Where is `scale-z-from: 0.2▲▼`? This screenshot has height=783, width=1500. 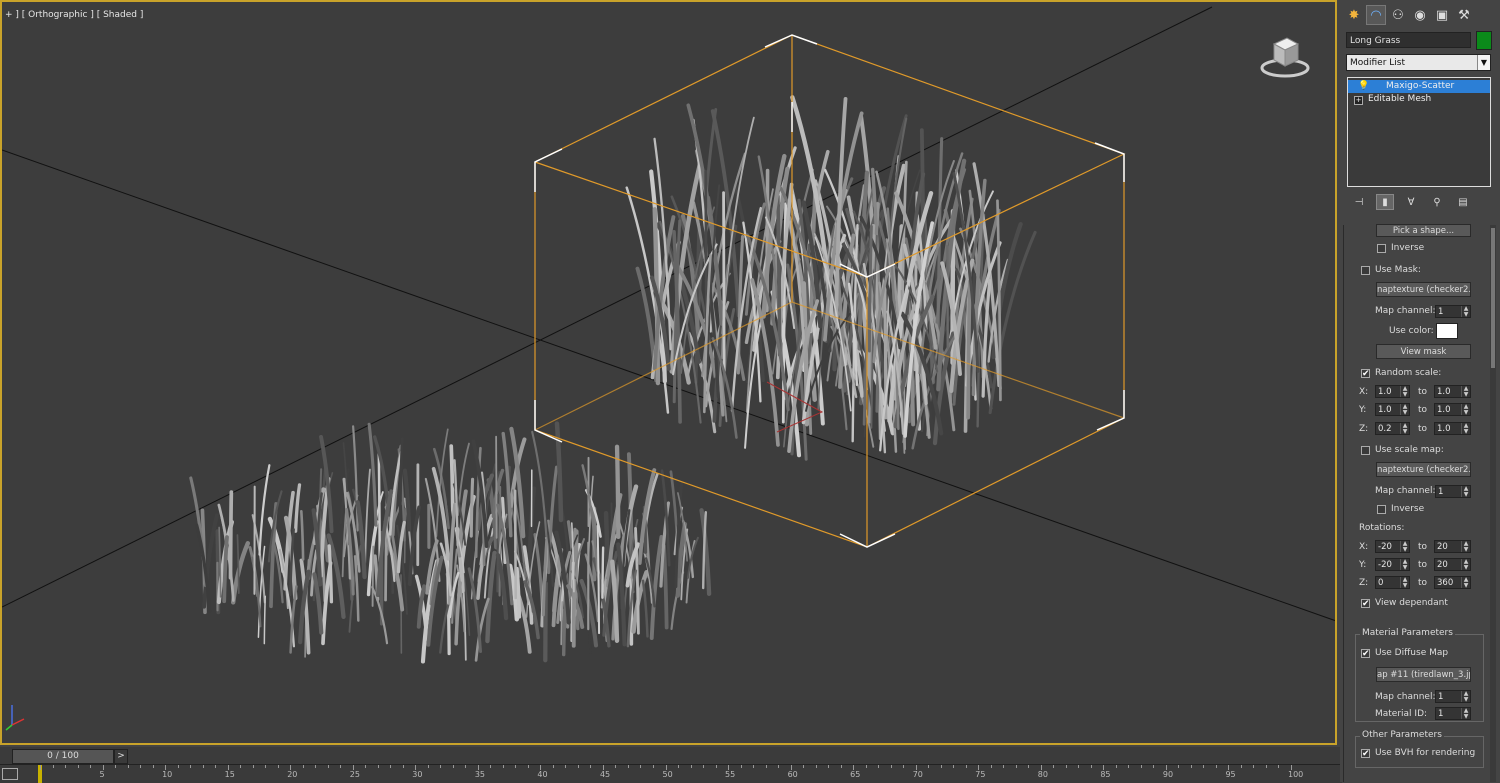
scale-z-from: 0.2▲▼ is located at coordinates (1392, 428).